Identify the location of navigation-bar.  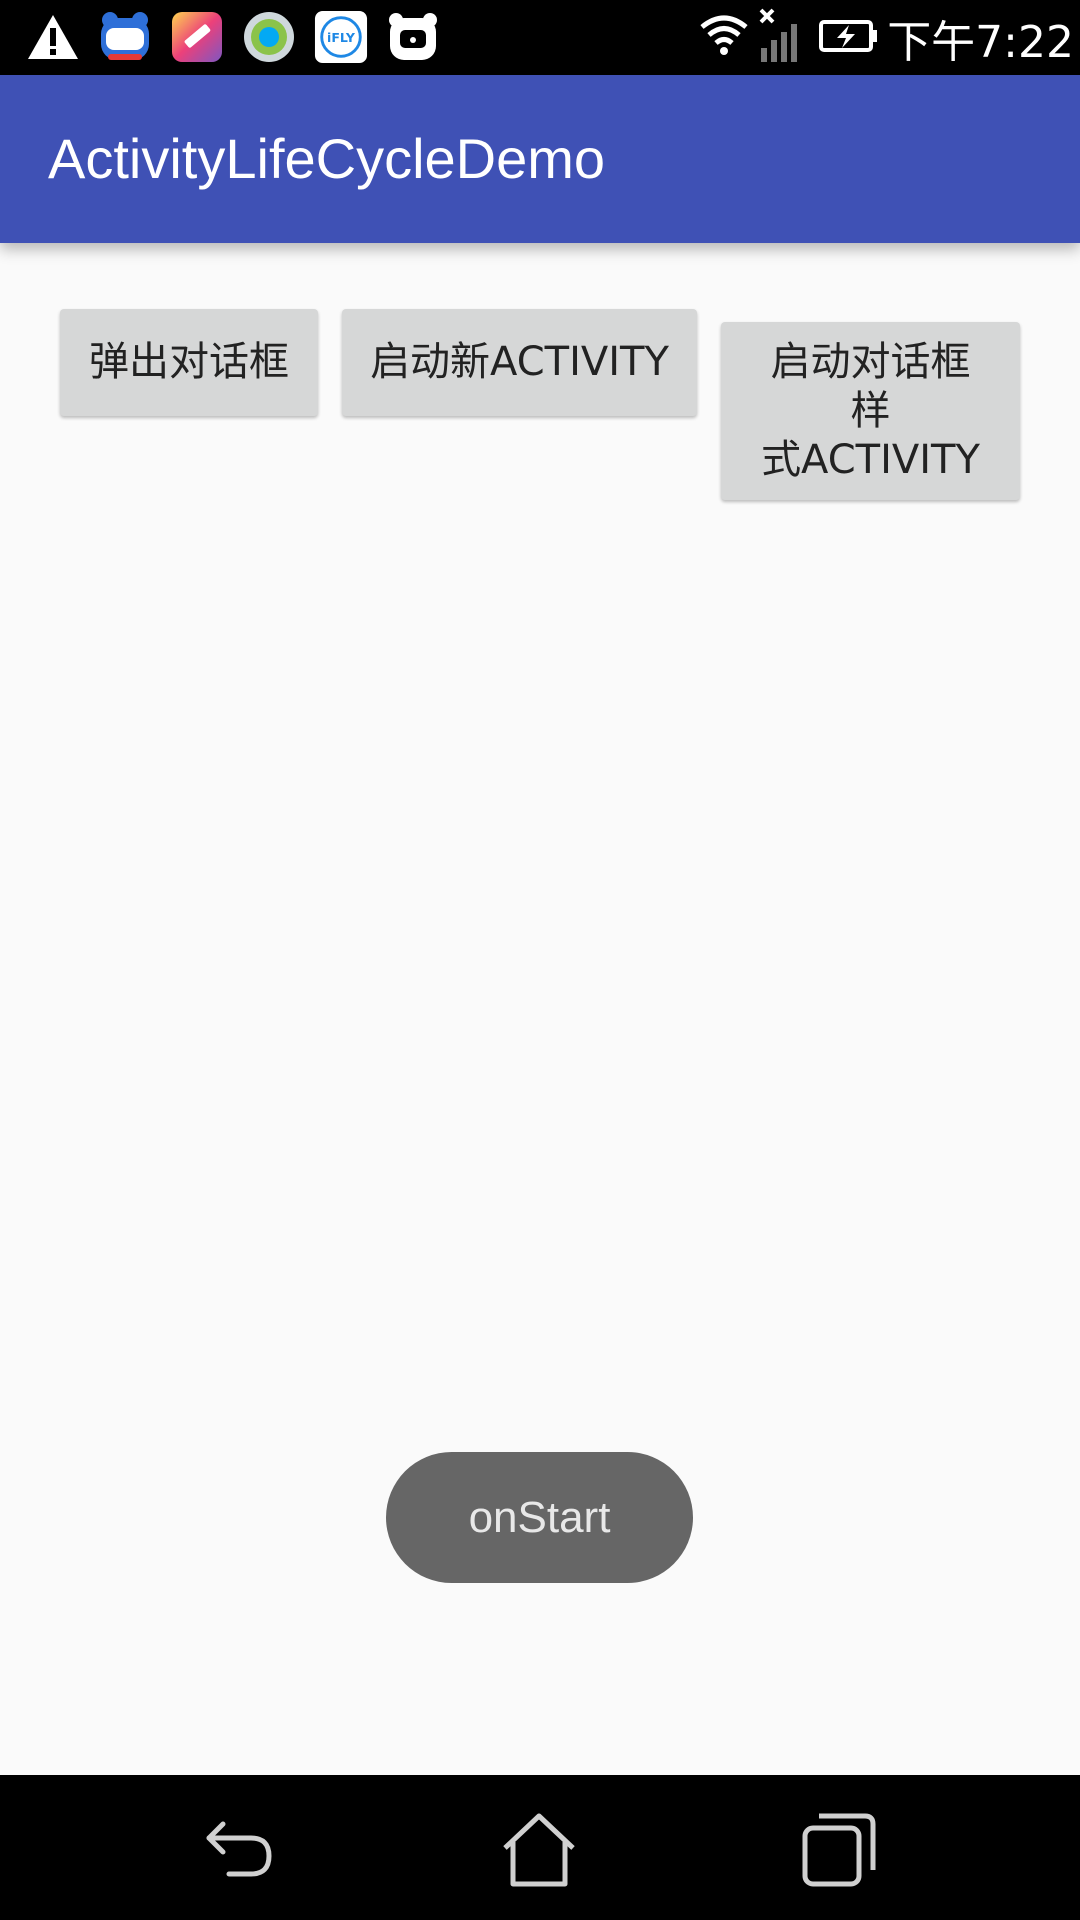
(540, 1847).